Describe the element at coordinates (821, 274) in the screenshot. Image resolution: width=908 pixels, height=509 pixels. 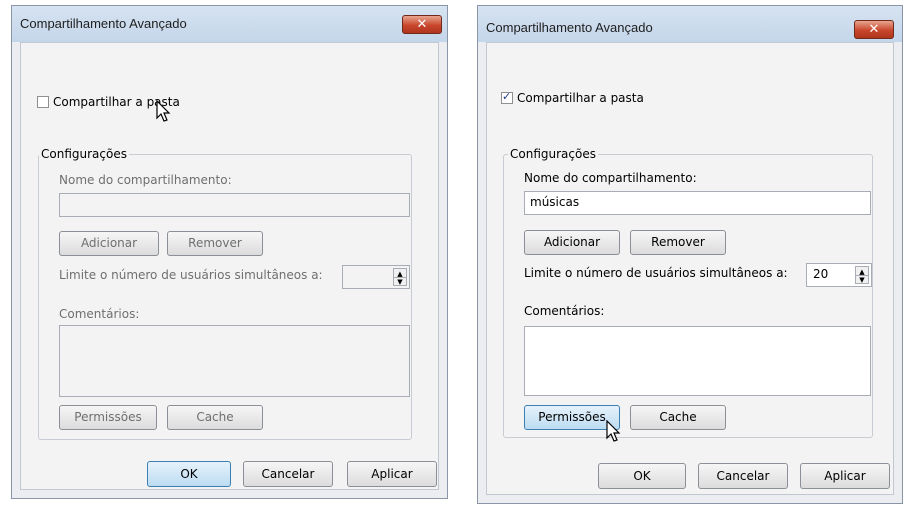
I see `user-limit-value: 20` at that location.